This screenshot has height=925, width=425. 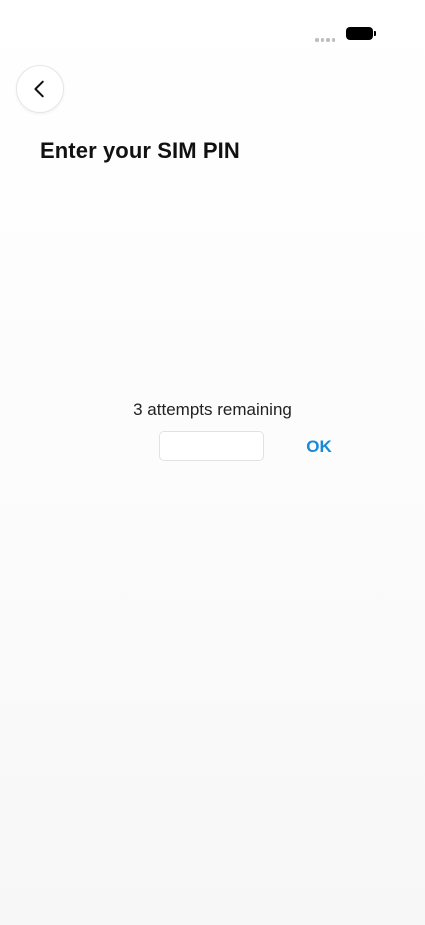 What do you see at coordinates (361, 33) in the screenshot?
I see `battery-icon` at bounding box center [361, 33].